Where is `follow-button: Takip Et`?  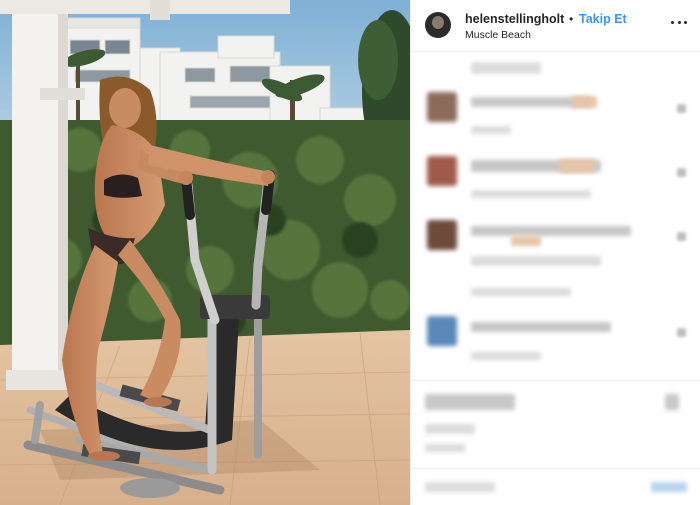
follow-button: Takip Et is located at coordinates (603, 19).